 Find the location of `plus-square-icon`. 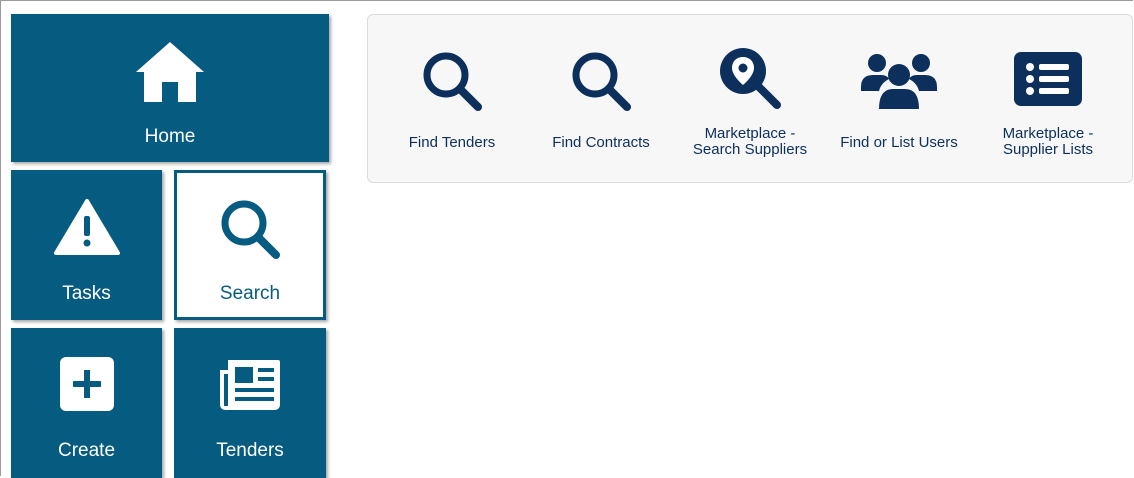

plus-square-icon is located at coordinates (86, 384).